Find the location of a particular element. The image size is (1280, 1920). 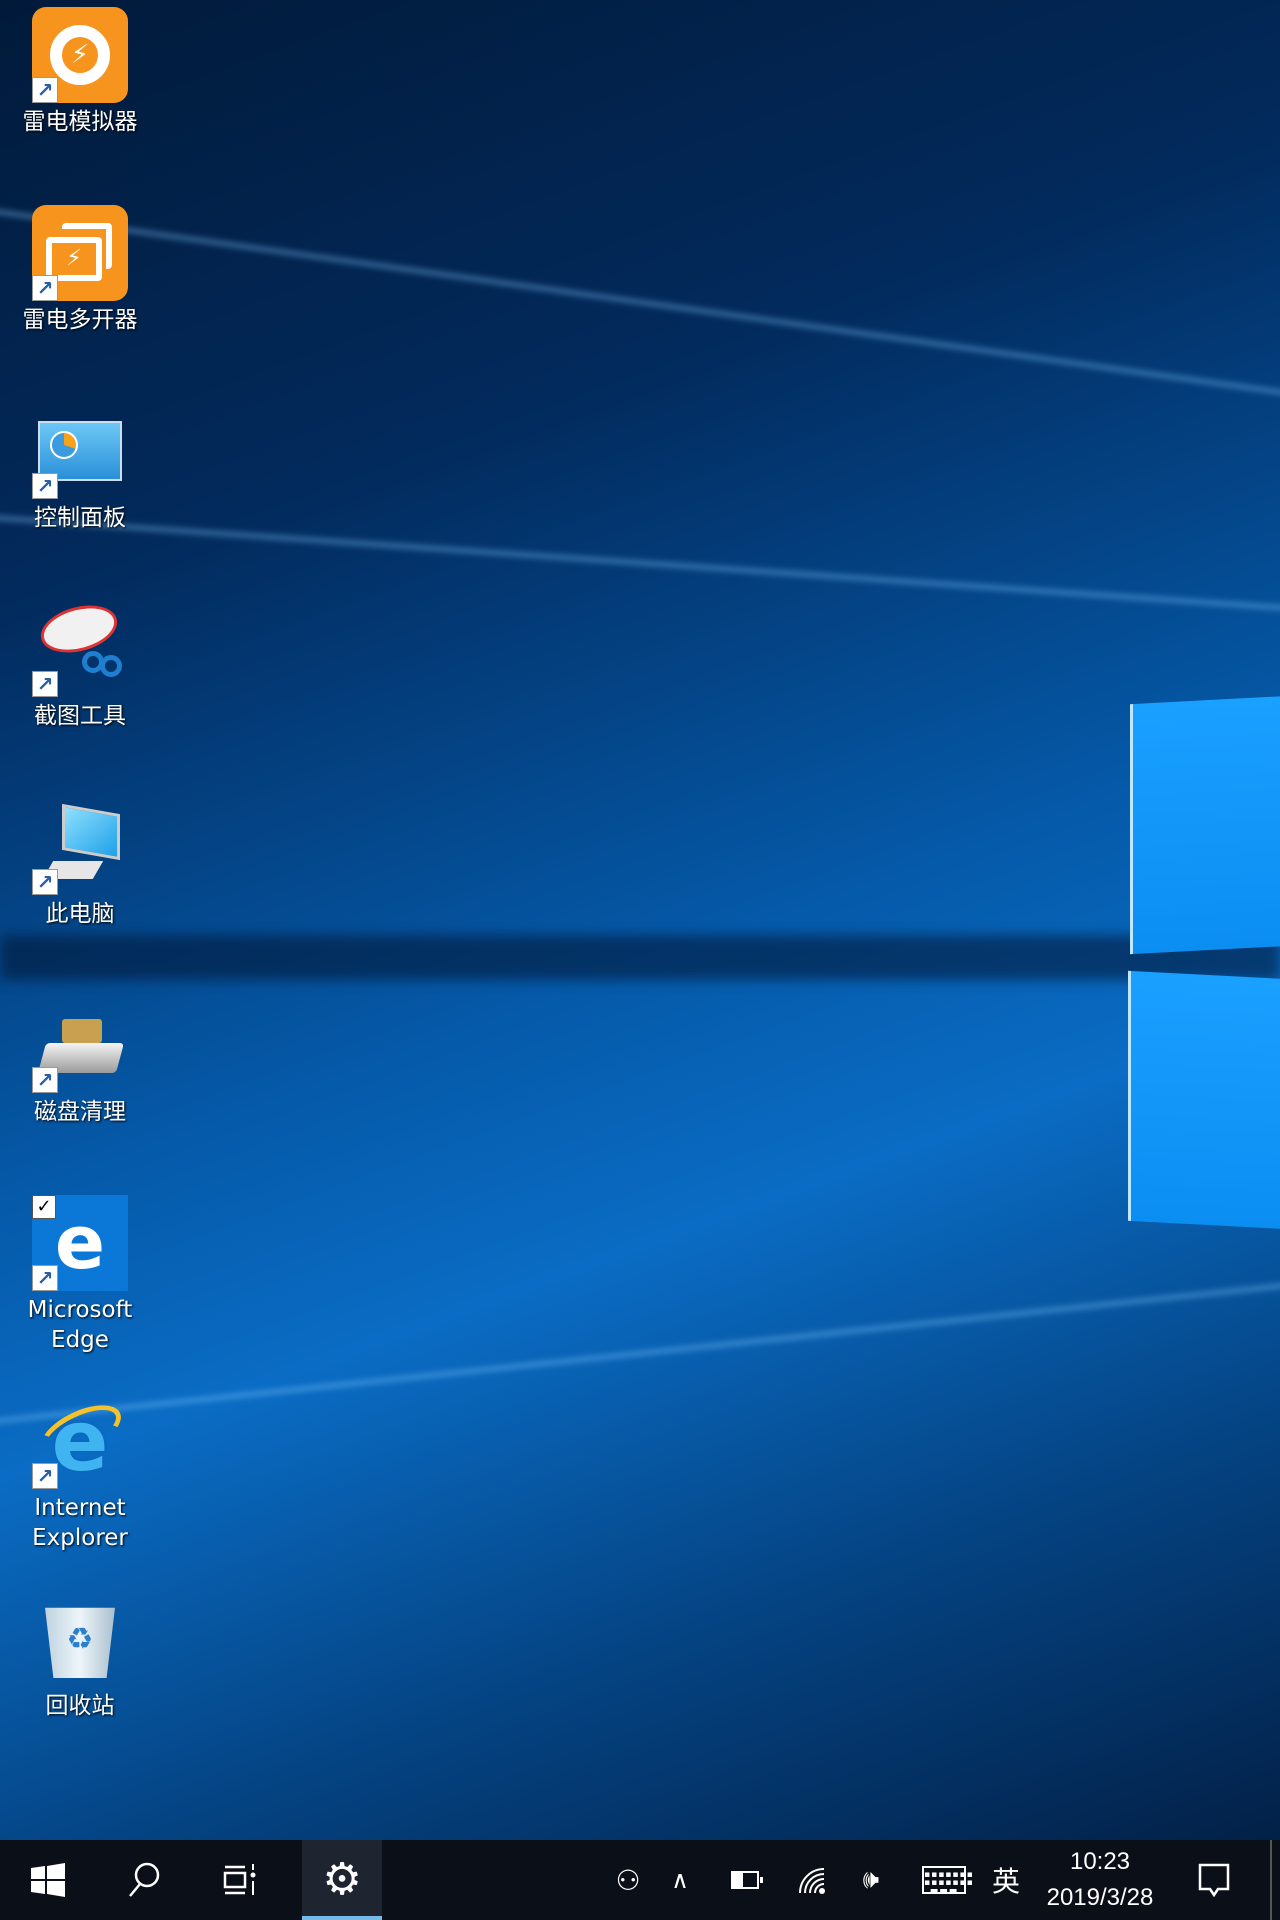

gear-icon: ⚙ is located at coordinates (342, 1879).